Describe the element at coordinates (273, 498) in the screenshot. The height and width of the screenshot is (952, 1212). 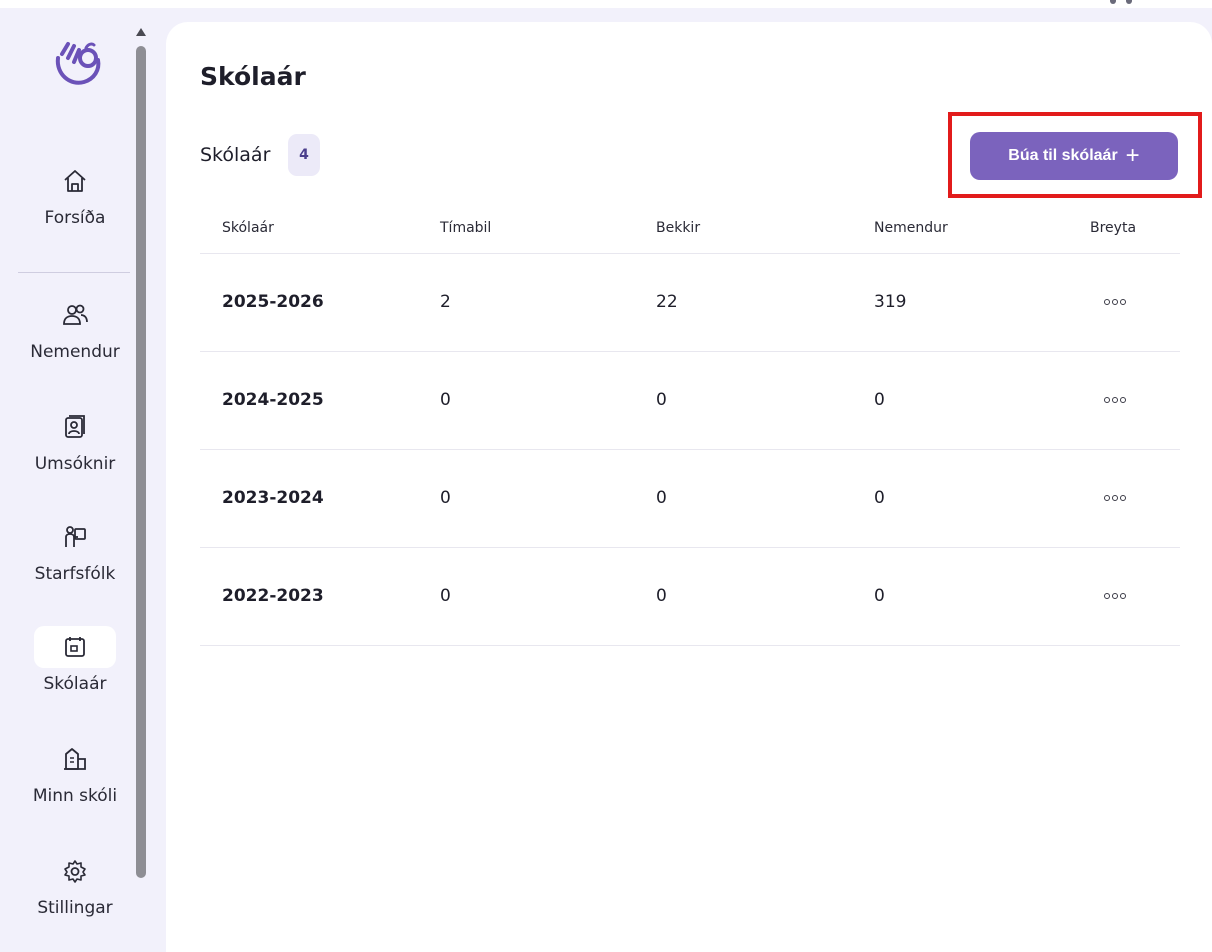
I see `cell-year: 2023-2024` at that location.